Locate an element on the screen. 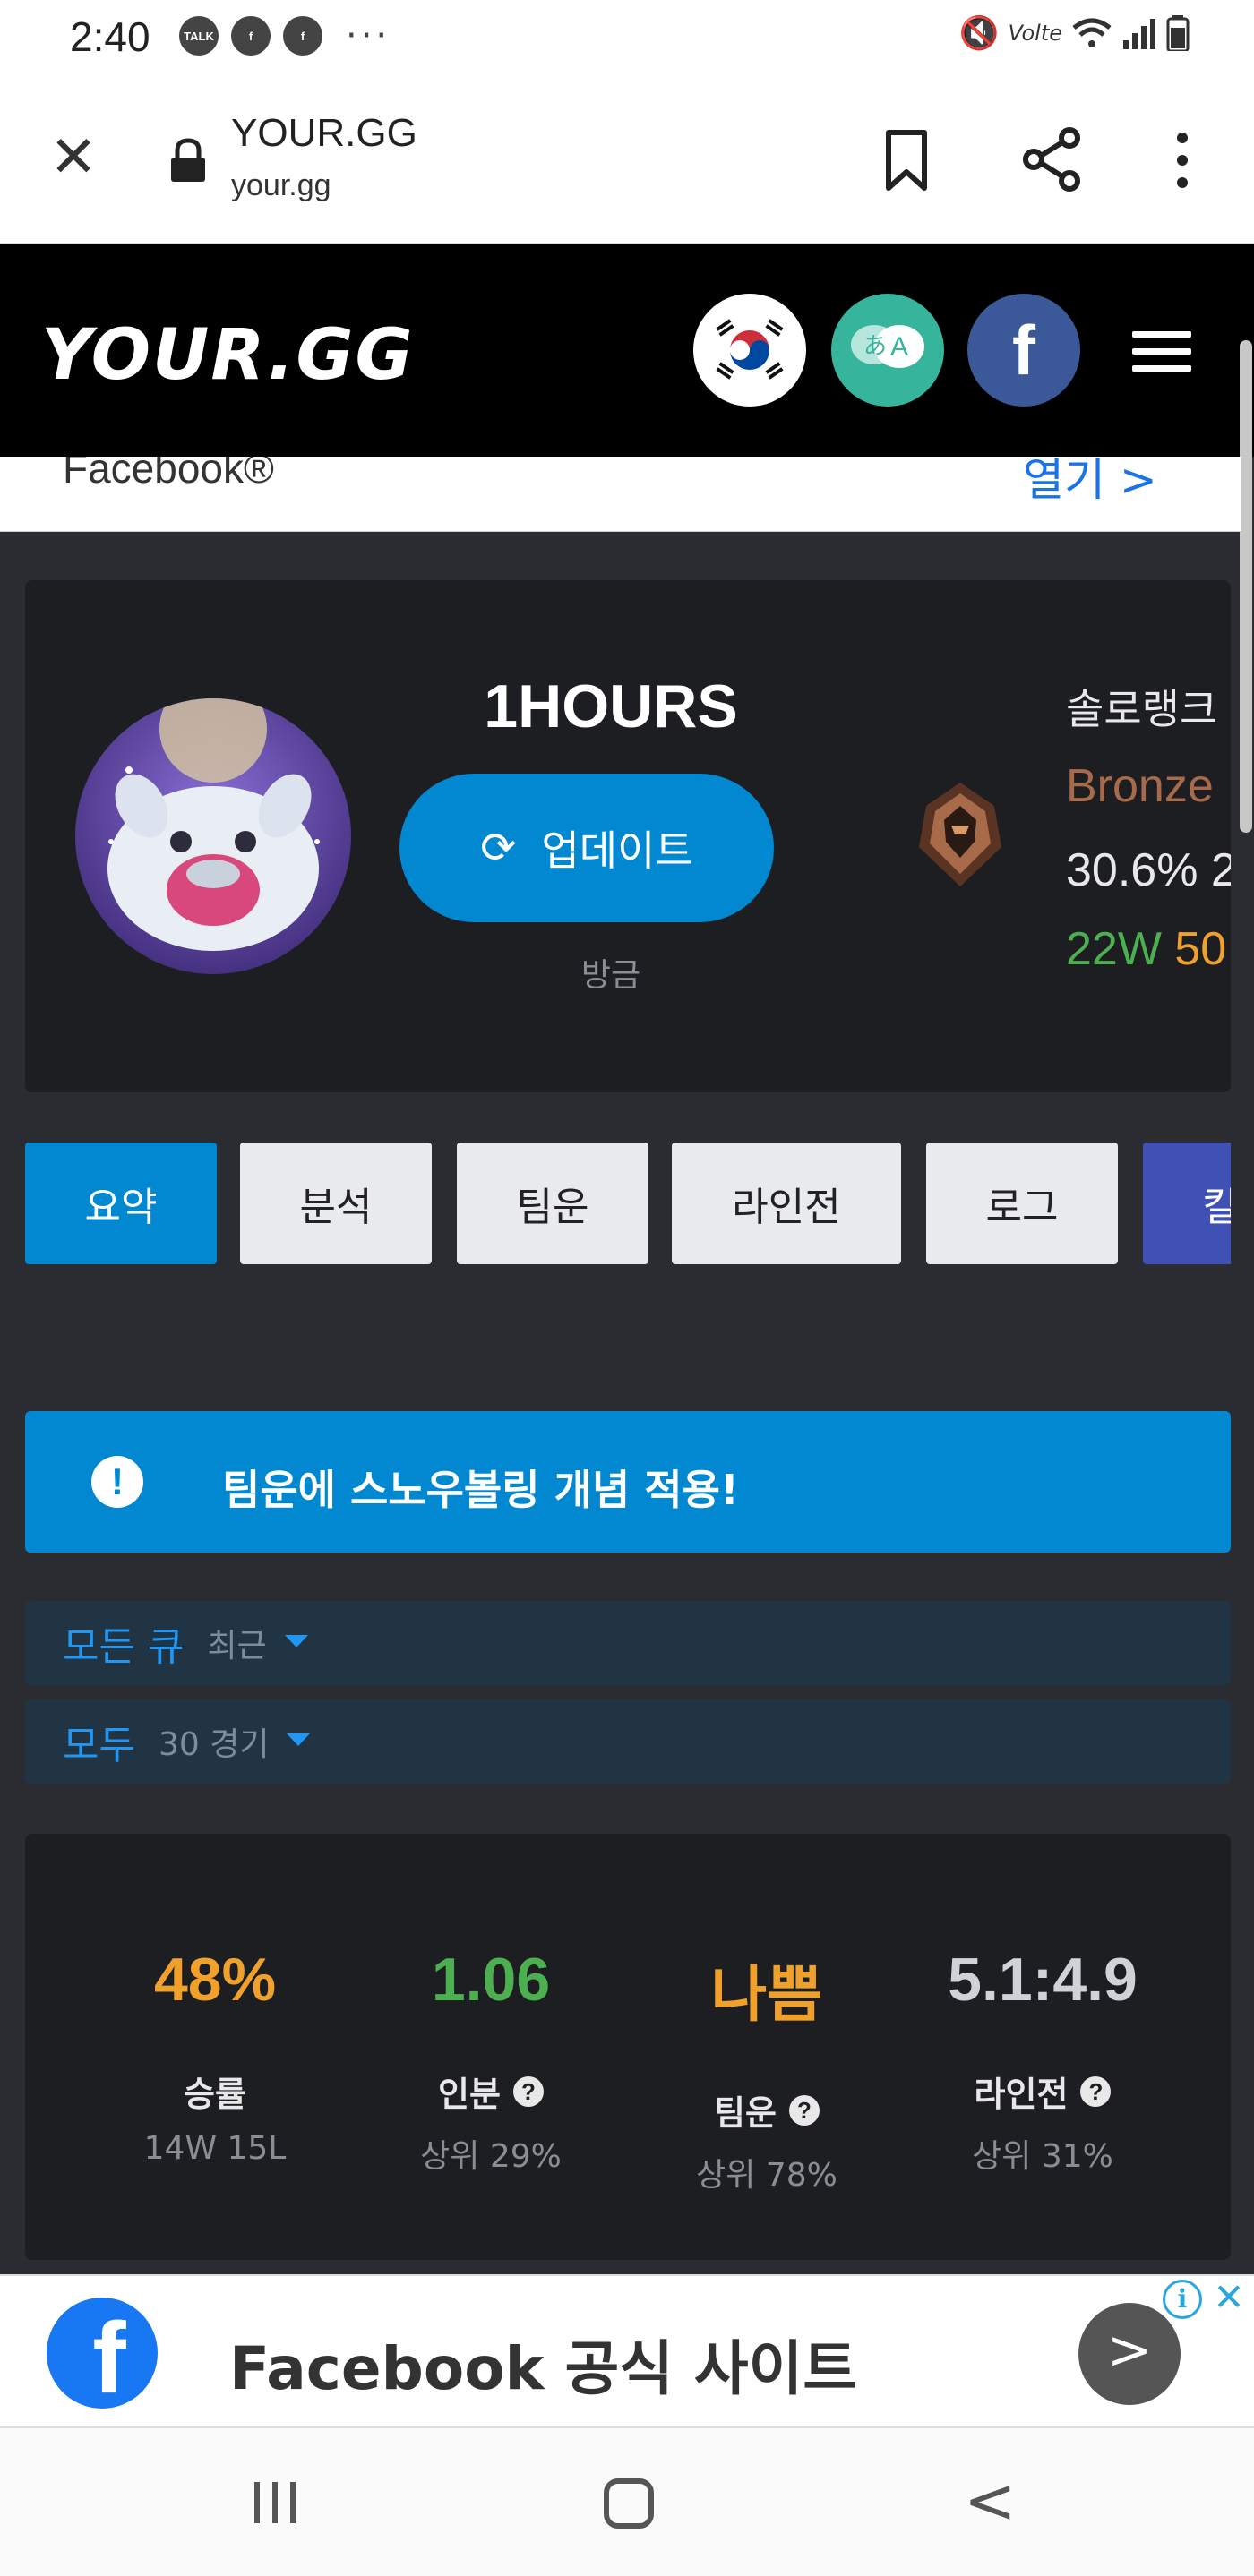 The height and width of the screenshot is (2576, 1254). stat-label: 팀운? is located at coordinates (766, 2110).